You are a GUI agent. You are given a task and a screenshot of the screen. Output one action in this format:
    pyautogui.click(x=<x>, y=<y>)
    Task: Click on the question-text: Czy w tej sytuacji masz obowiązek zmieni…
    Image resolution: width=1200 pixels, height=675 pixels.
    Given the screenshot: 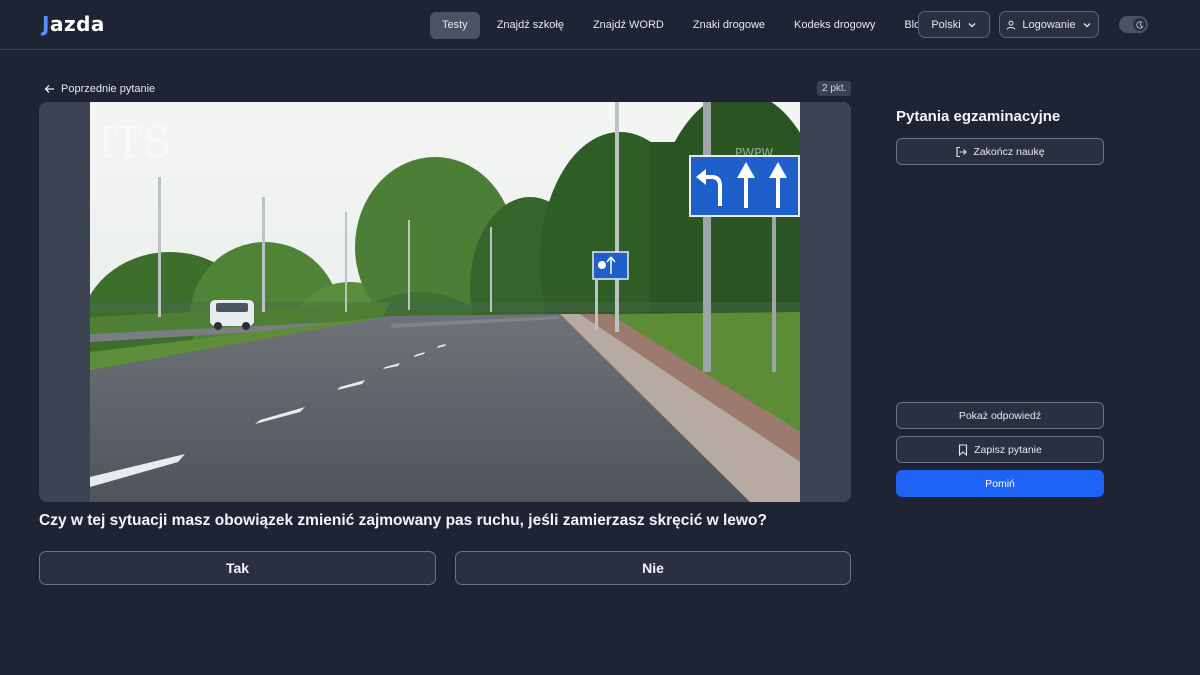 What is the action you would take?
    pyautogui.click(x=403, y=520)
    